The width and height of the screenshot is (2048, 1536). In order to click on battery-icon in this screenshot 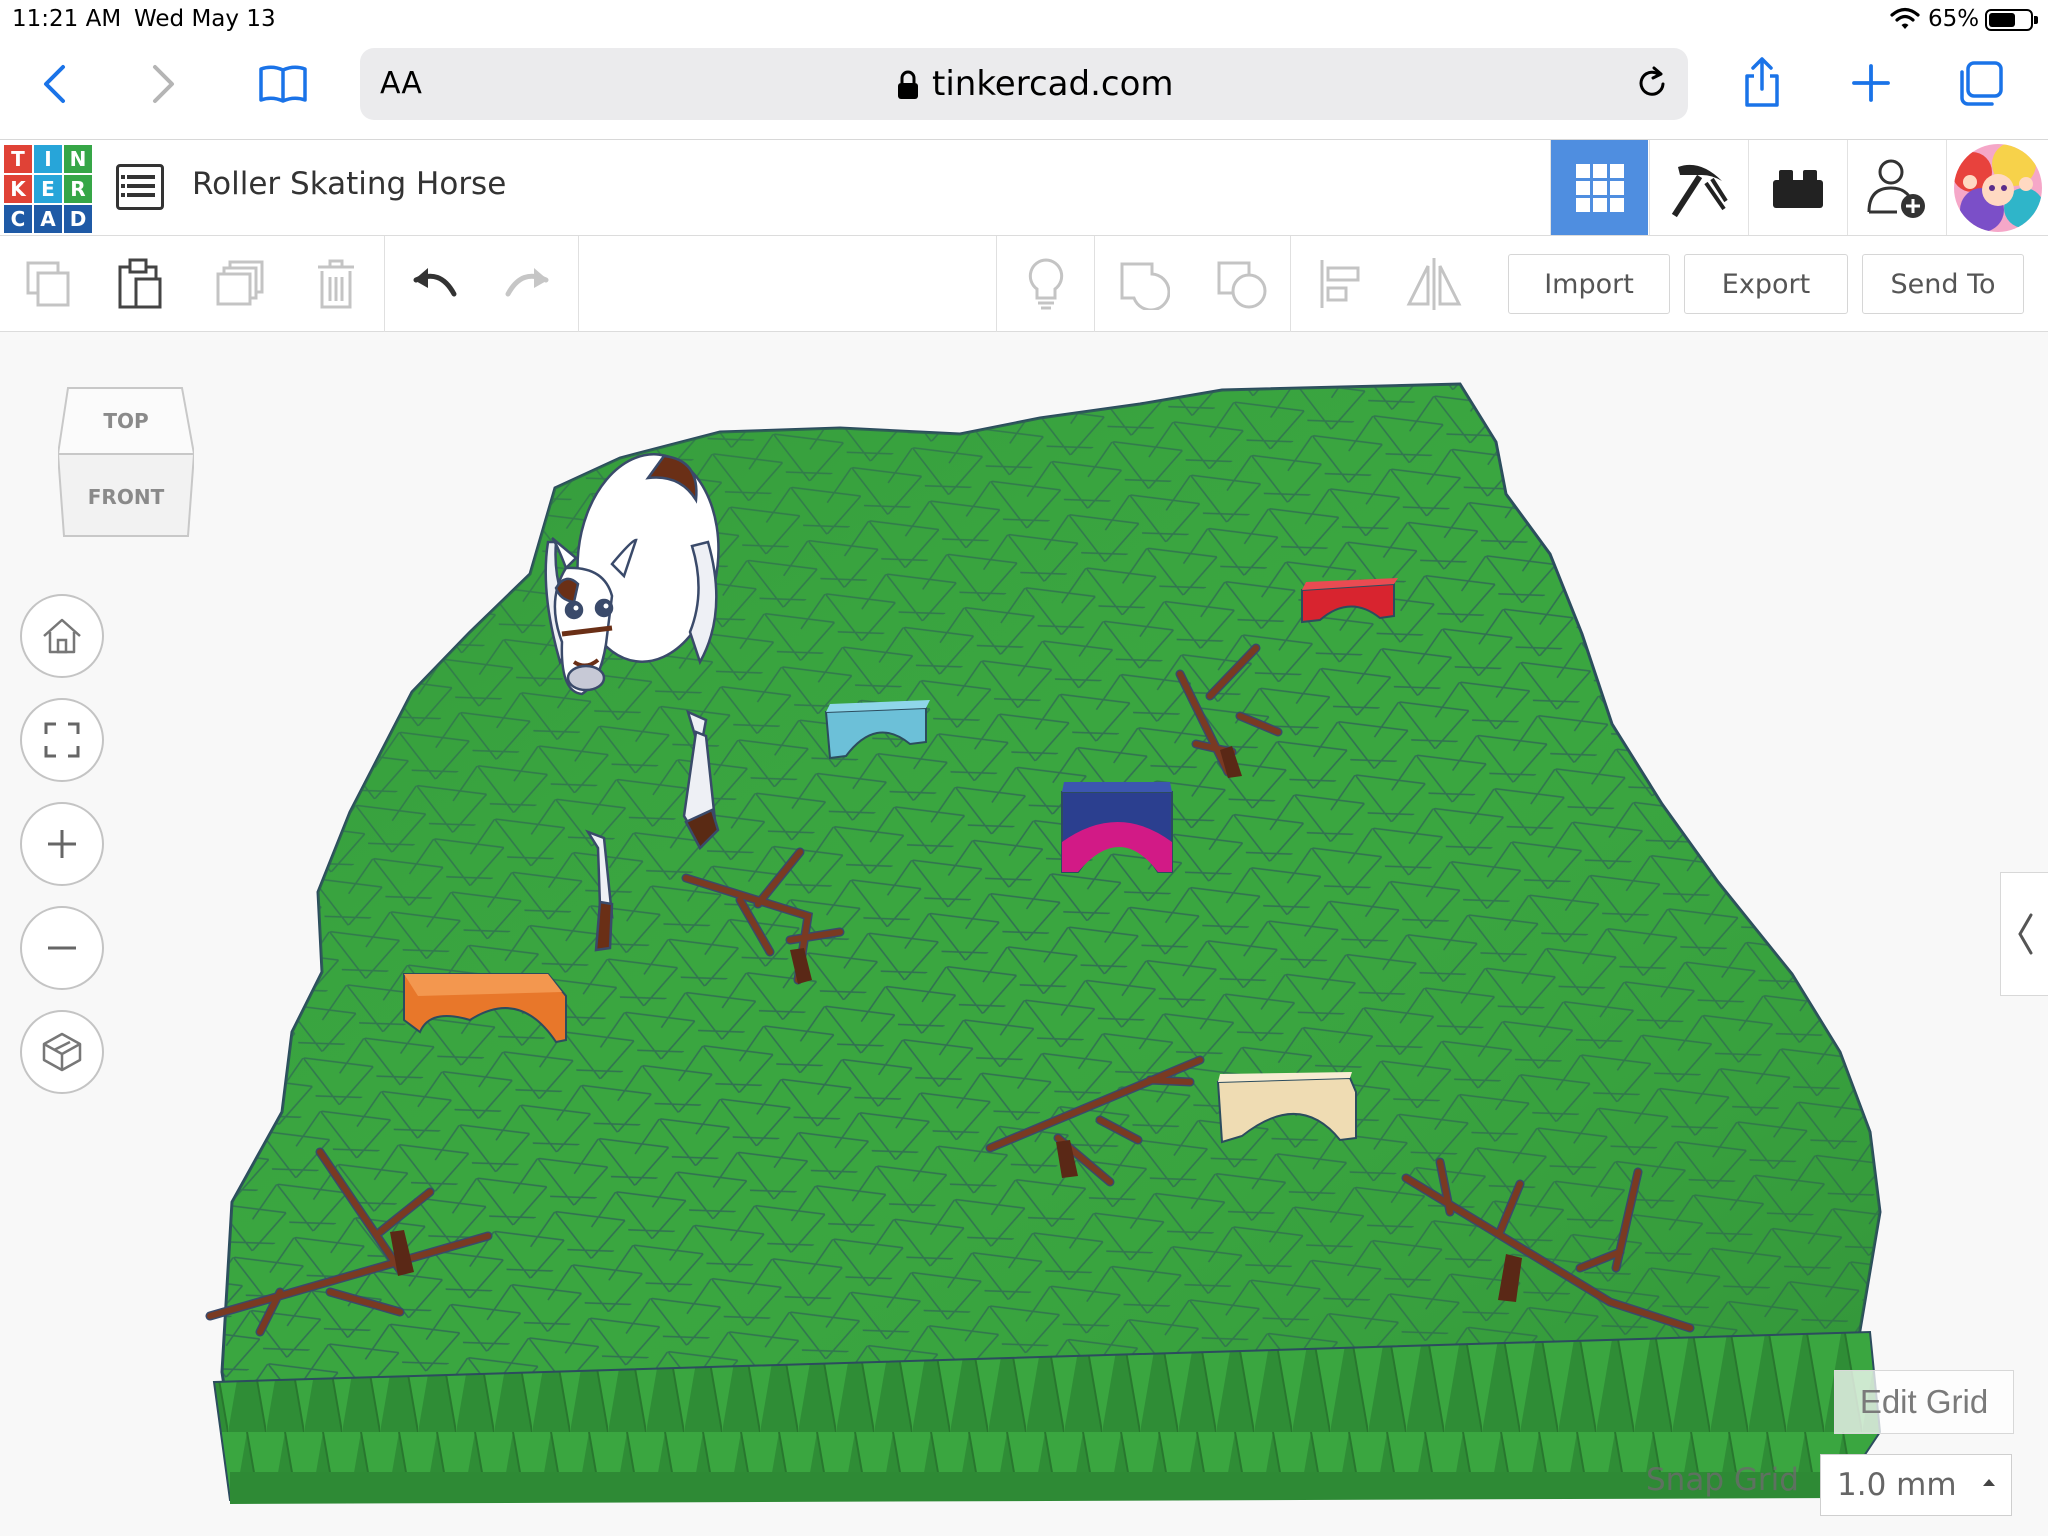, I will do `click(2011, 20)`.